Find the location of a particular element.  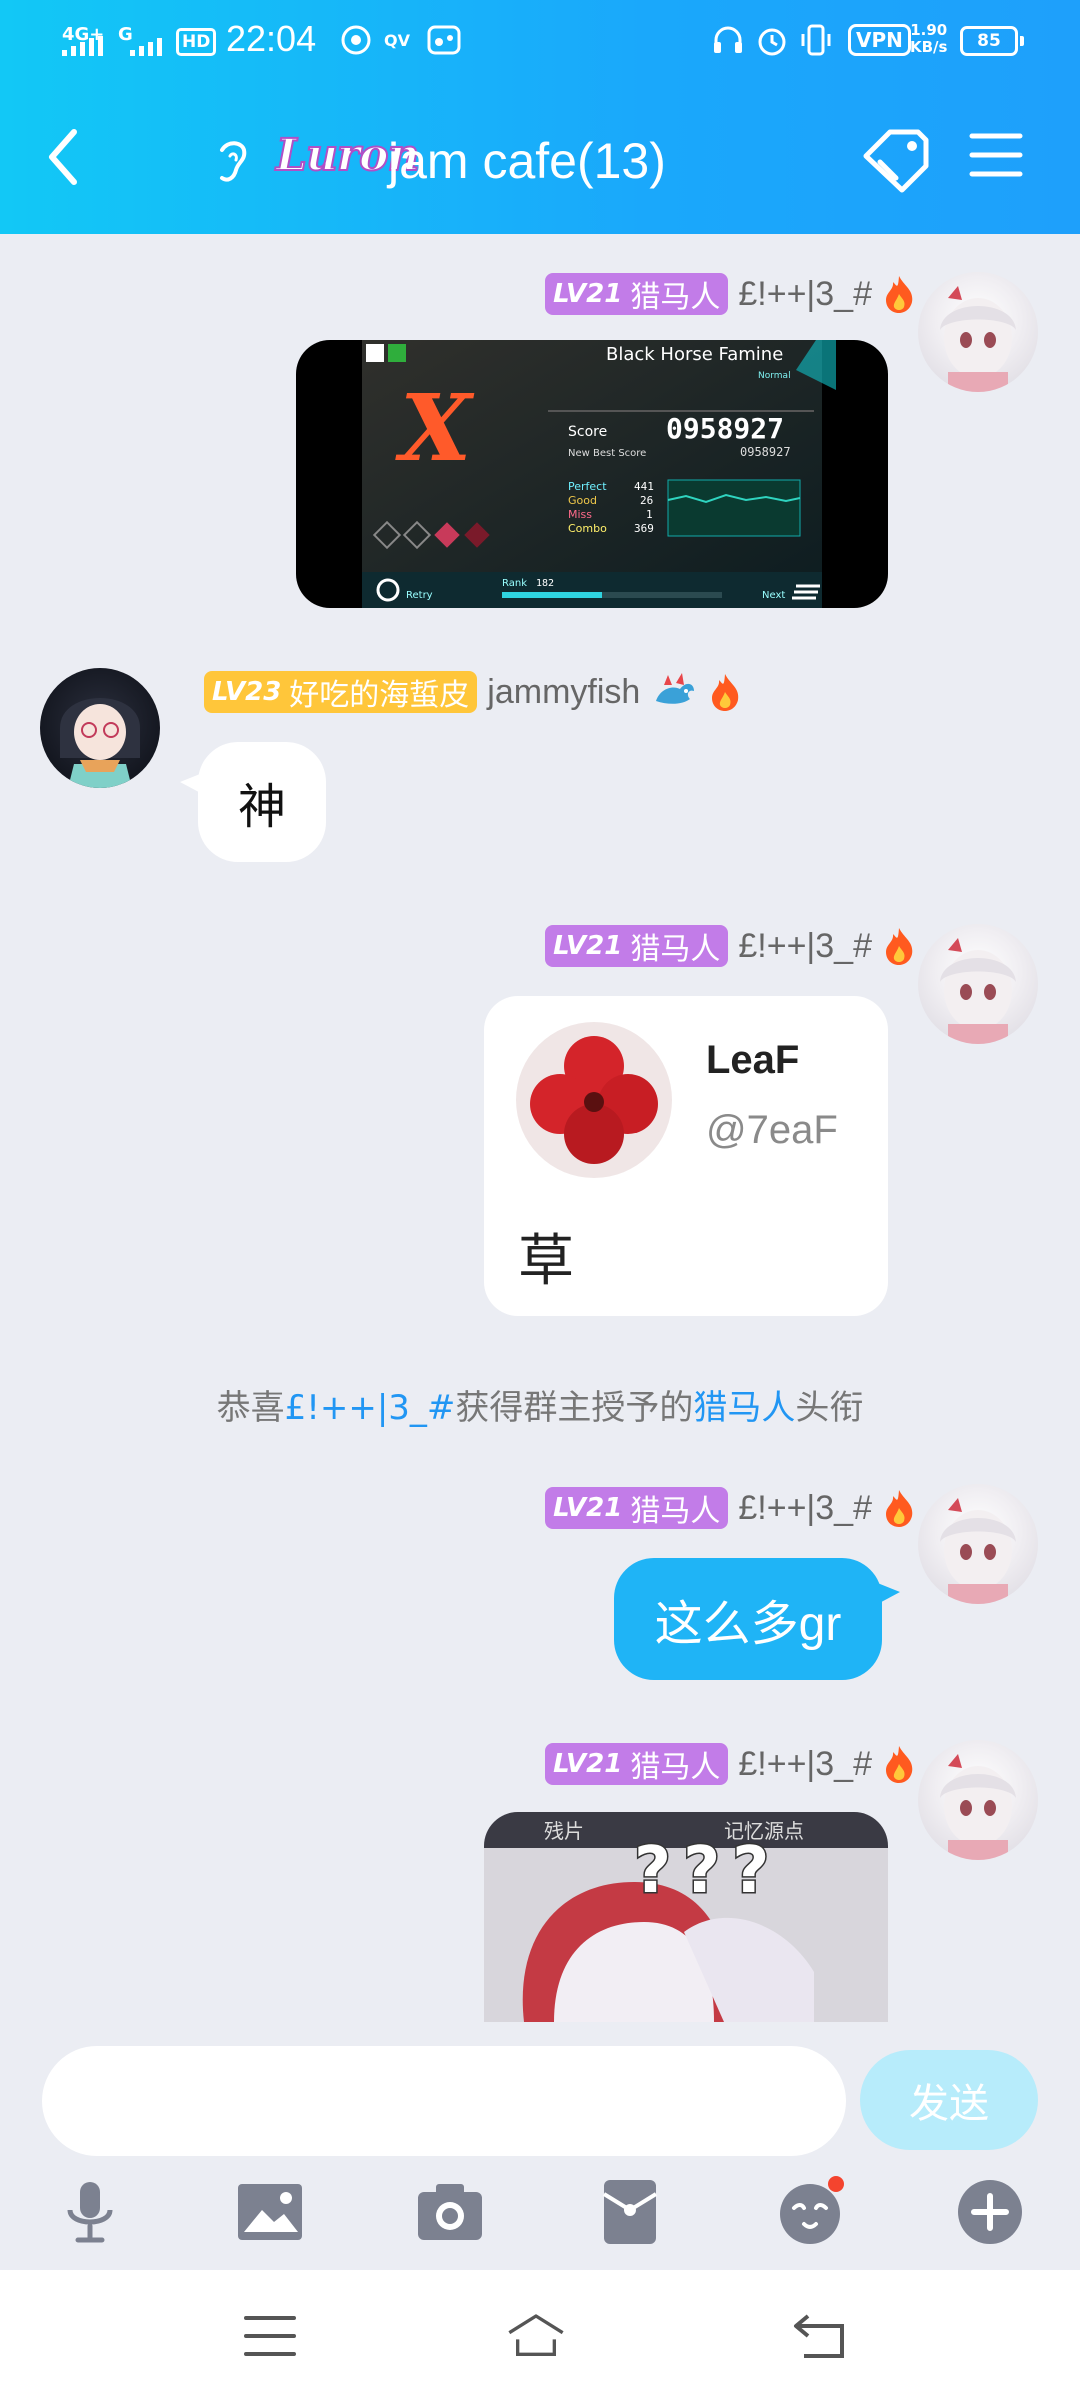

score-value: 0958927 is located at coordinates (725, 428).